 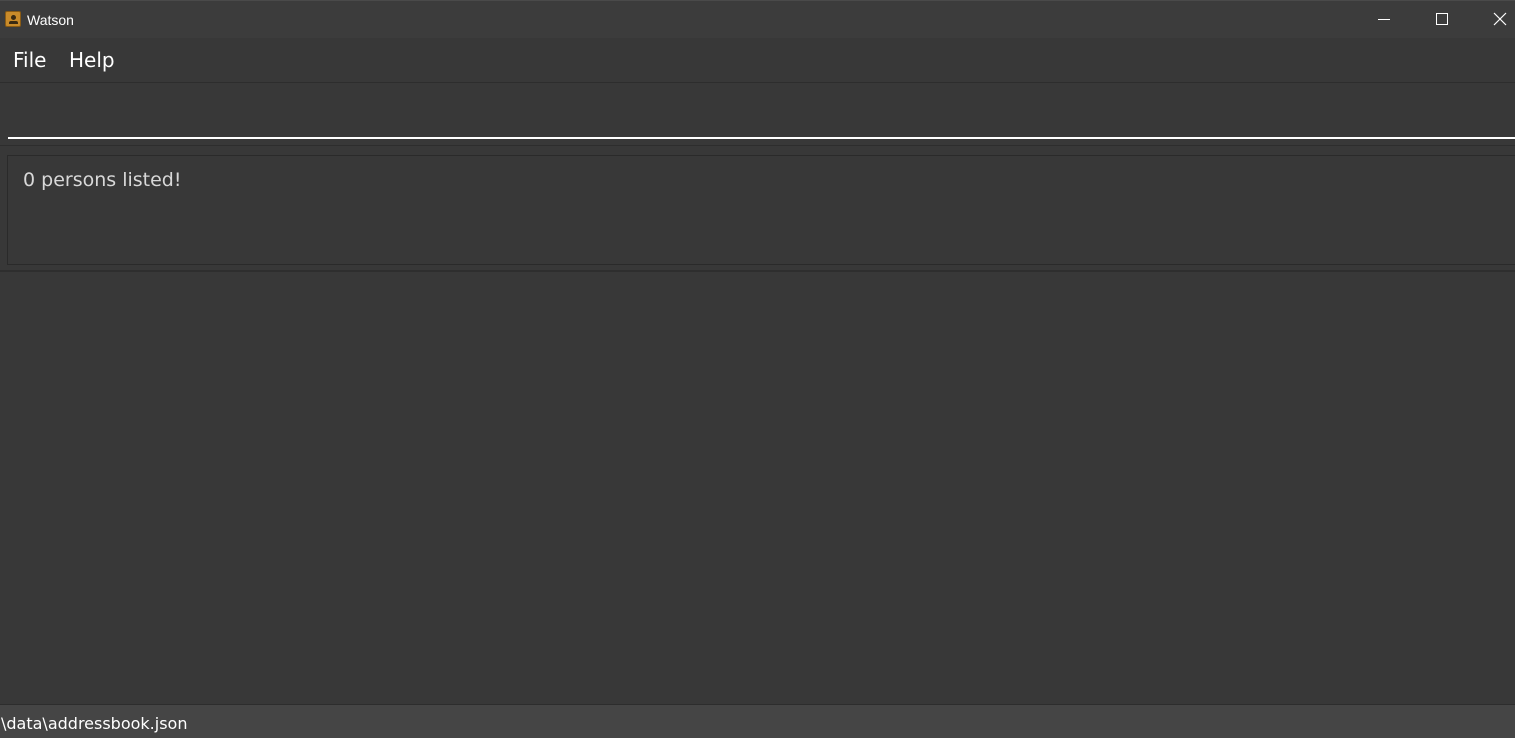 I want to click on save-location: \data\addressbook.json, so click(x=94, y=723).